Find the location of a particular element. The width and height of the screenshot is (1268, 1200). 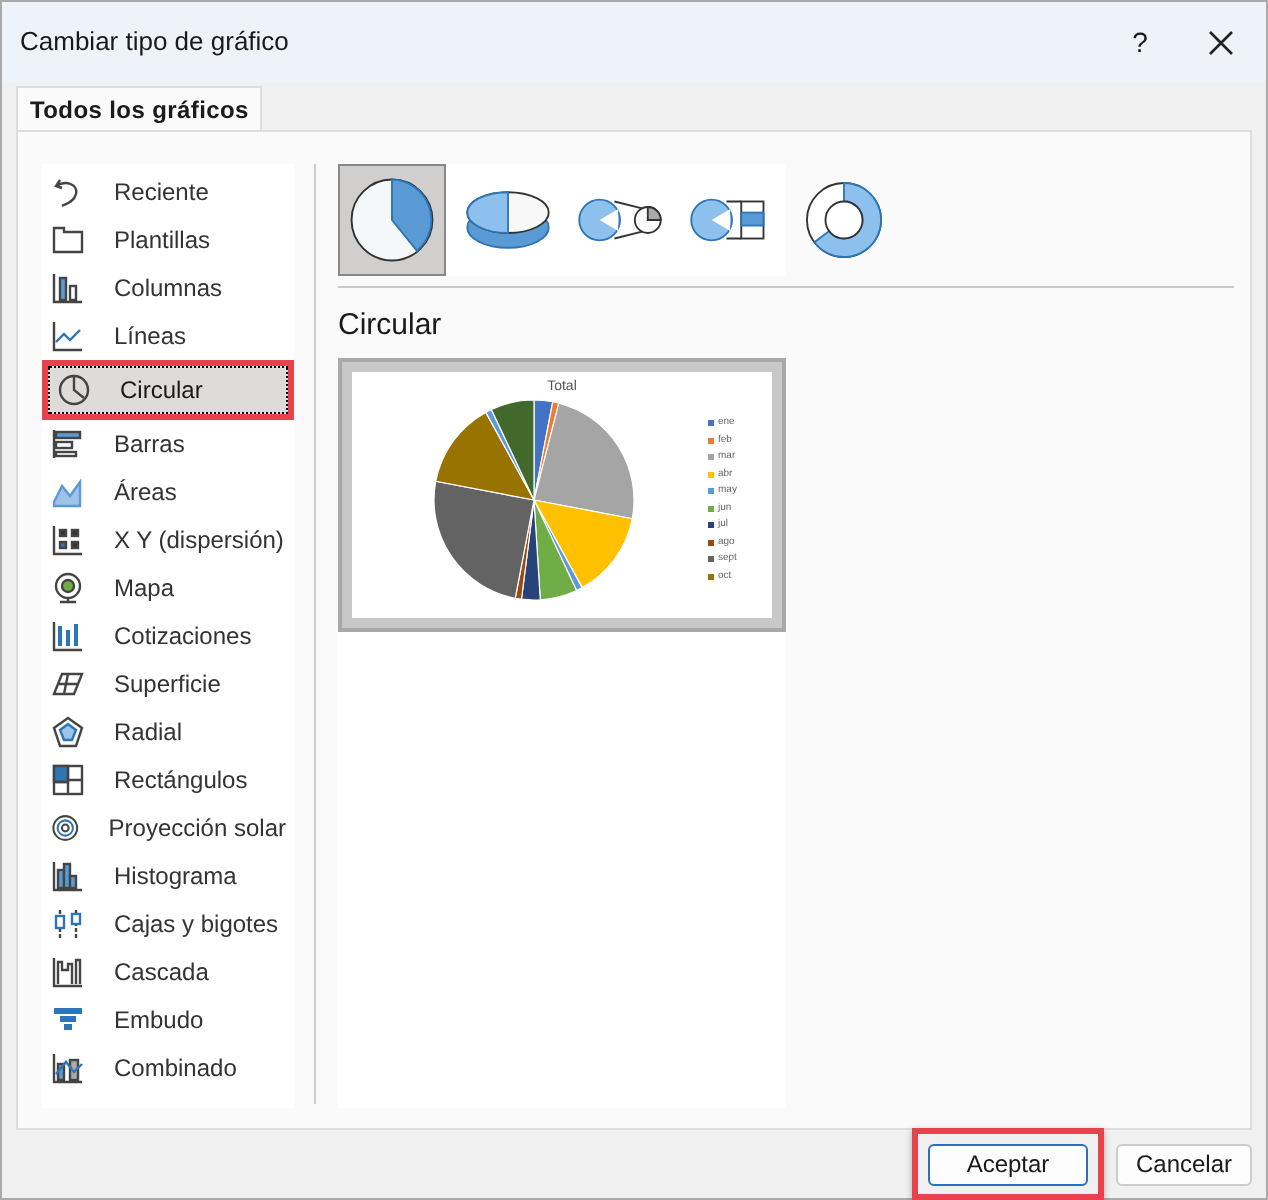

chart-type-item: Superficie is located at coordinates (168, 684).